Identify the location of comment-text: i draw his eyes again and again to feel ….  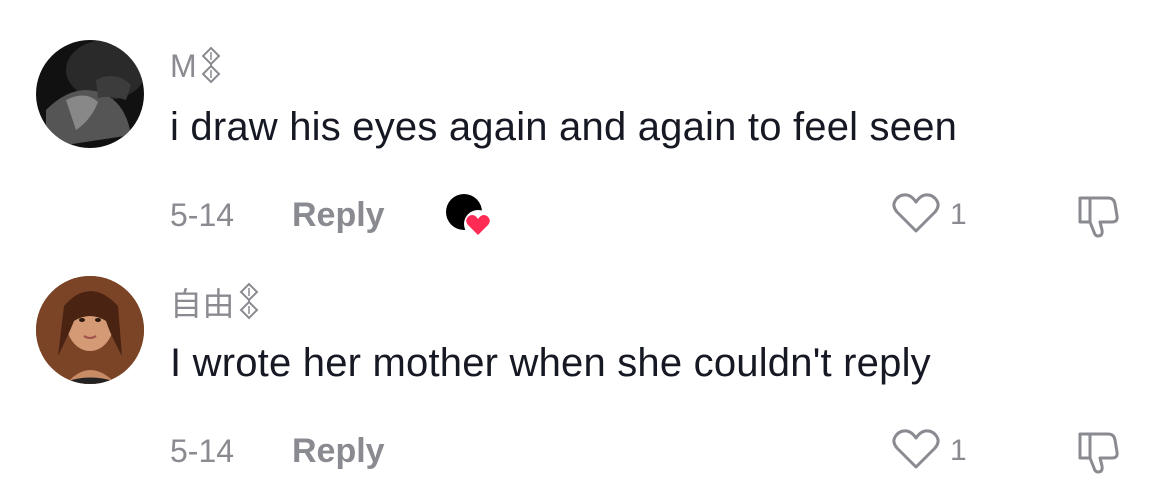
(564, 127).